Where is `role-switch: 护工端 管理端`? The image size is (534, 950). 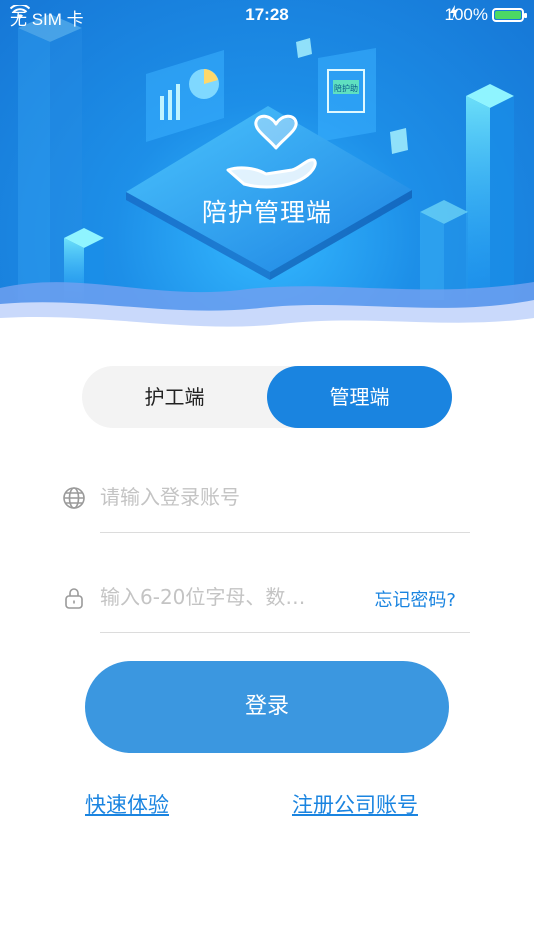 role-switch: 护工端 管理端 is located at coordinates (267, 397).